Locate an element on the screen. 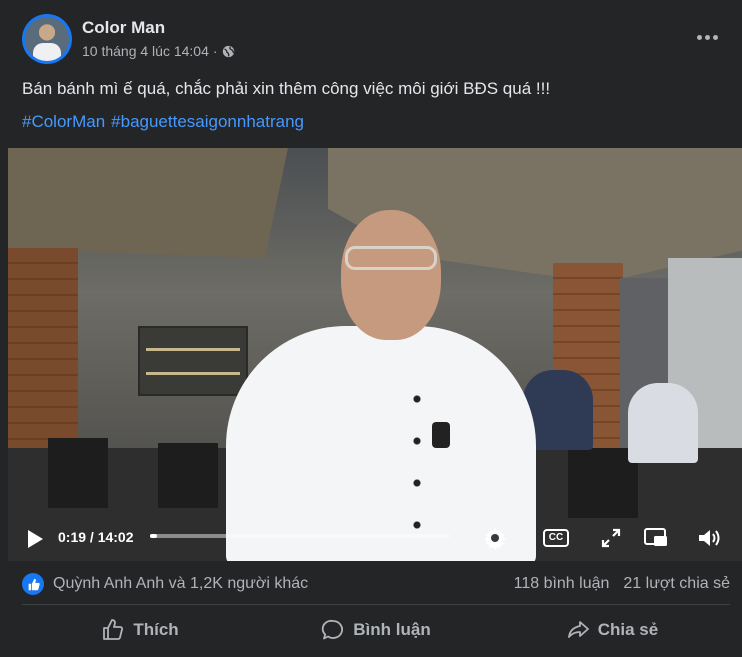  post-hashtags: #ColorMan #baguettesaigonnhatrang is located at coordinates (163, 122).